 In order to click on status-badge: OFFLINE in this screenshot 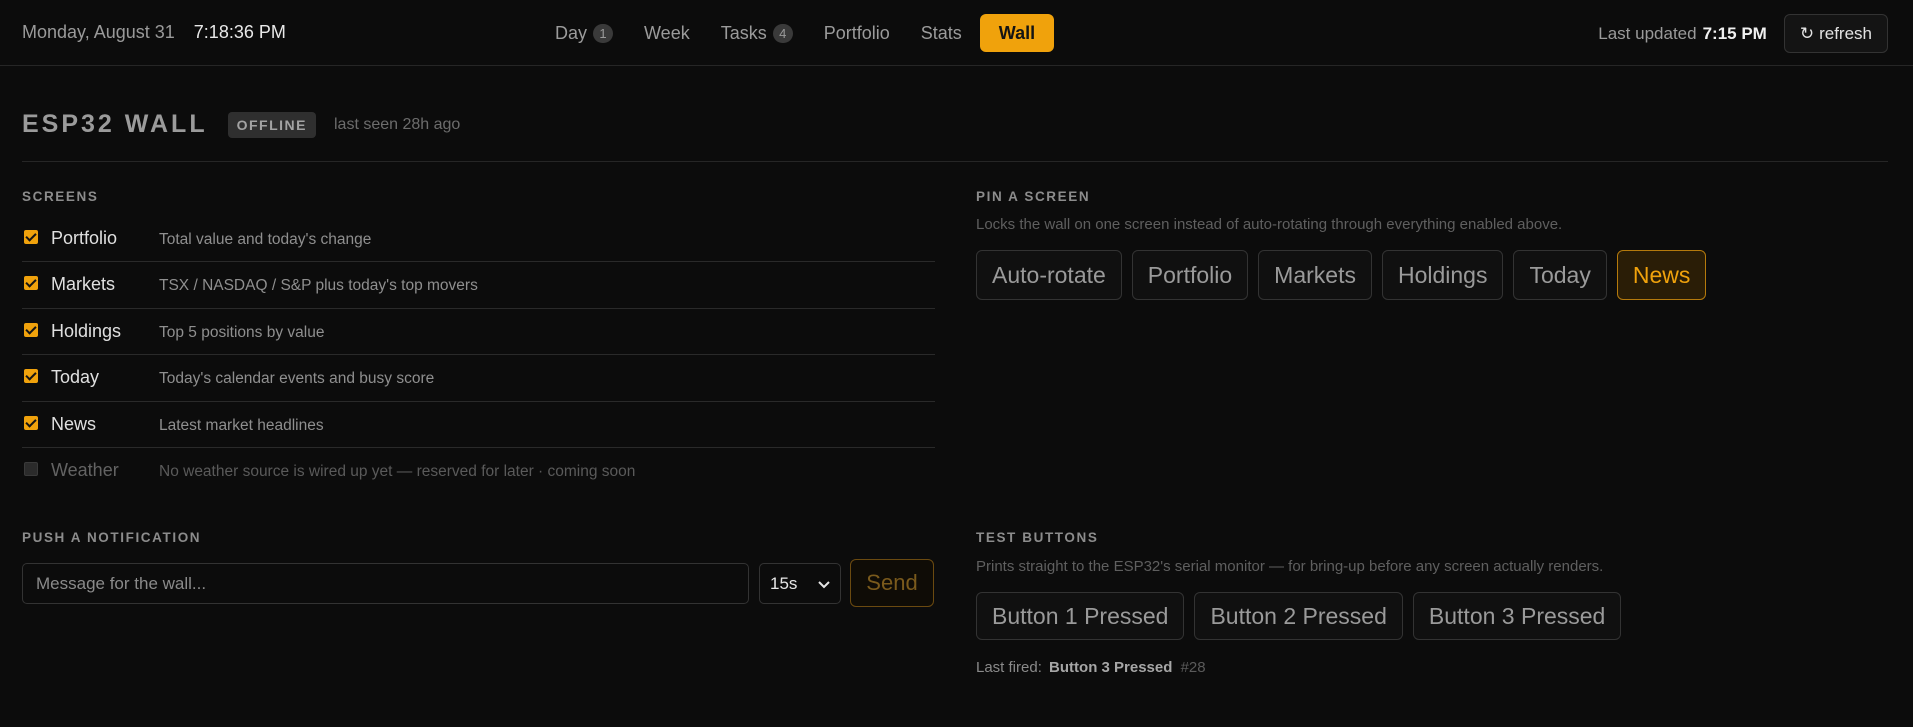, I will do `click(271, 124)`.